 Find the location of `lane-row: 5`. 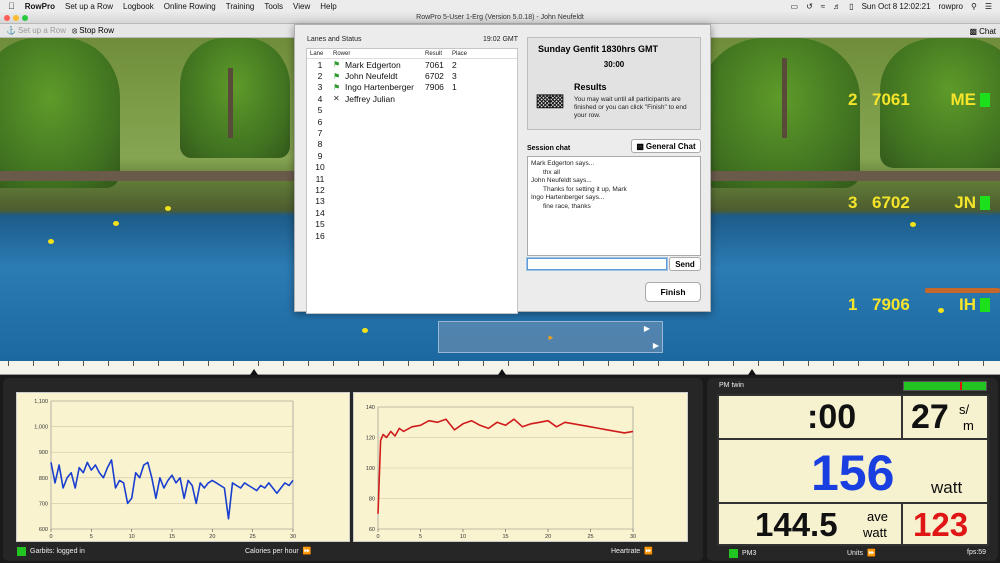

lane-row: 5 is located at coordinates (412, 110).